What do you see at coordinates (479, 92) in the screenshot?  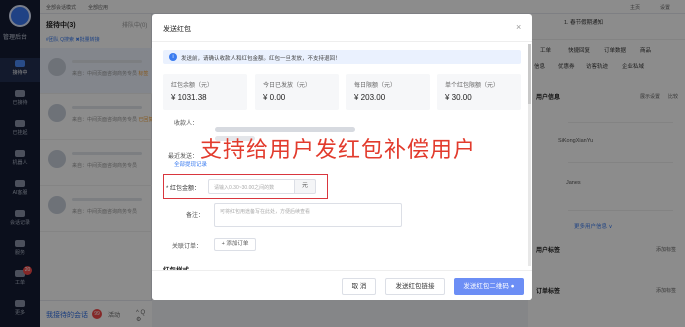 I see `stat-single-limit: 单个红包限额（元） ¥ 30.00` at bounding box center [479, 92].